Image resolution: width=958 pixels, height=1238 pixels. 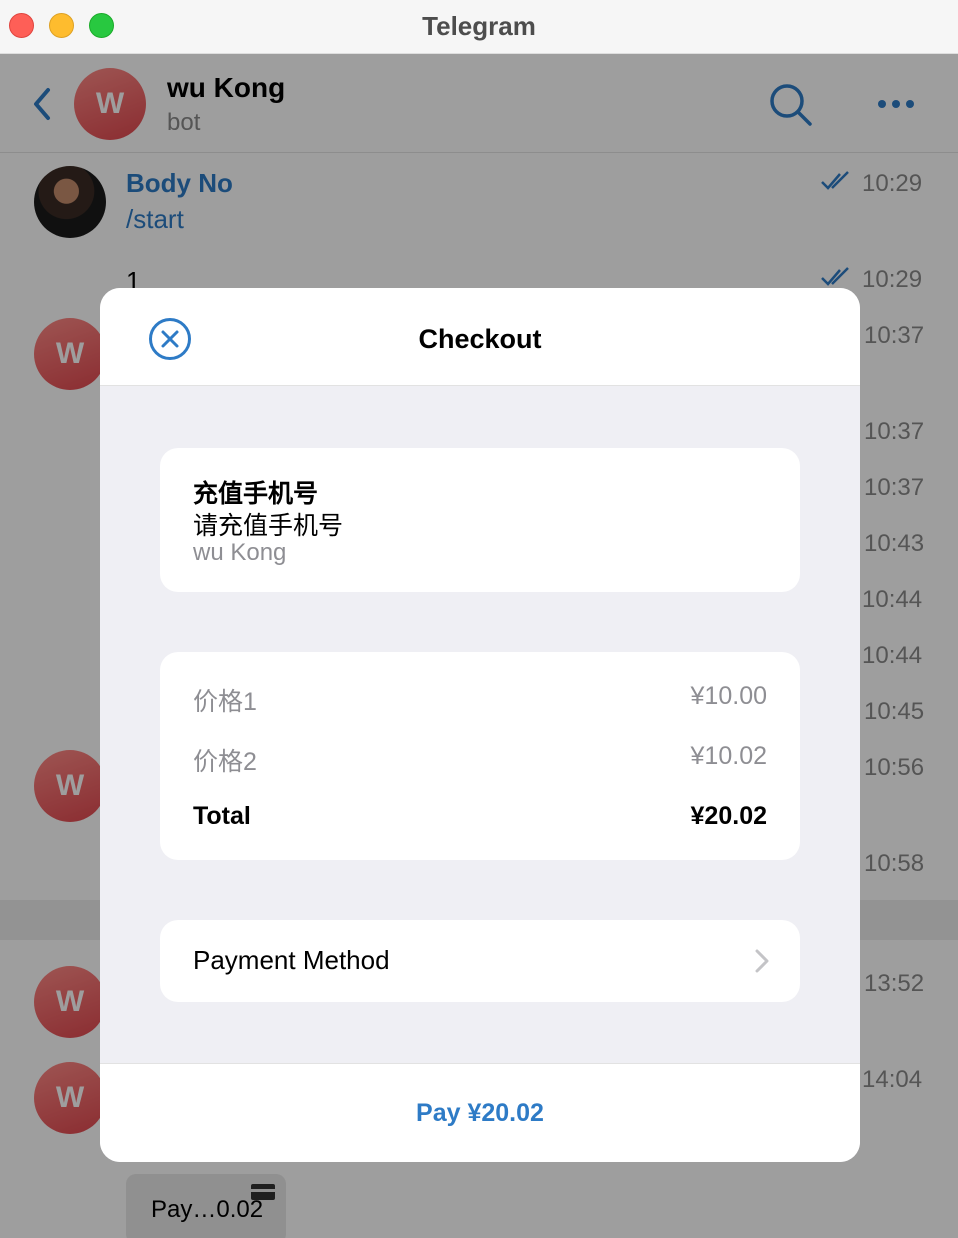 I want to click on price-row: 价格1 ¥10.00, so click(x=480, y=699).